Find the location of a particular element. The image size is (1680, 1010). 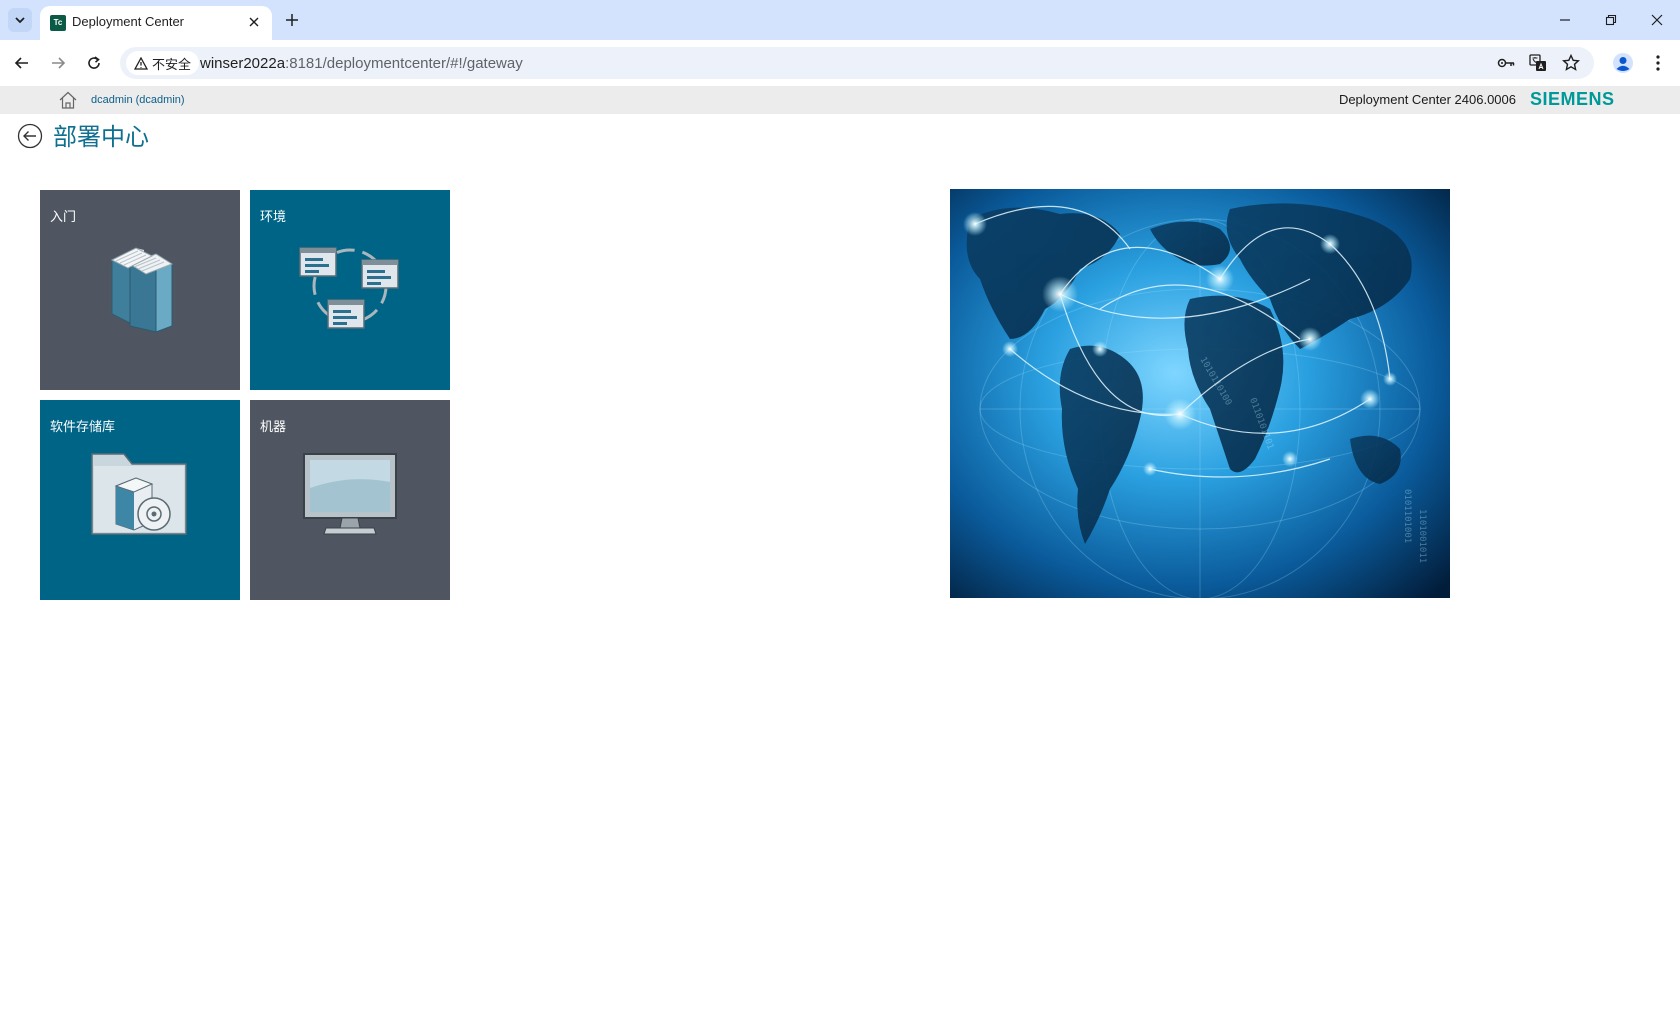

books-icon is located at coordinates (142, 290).